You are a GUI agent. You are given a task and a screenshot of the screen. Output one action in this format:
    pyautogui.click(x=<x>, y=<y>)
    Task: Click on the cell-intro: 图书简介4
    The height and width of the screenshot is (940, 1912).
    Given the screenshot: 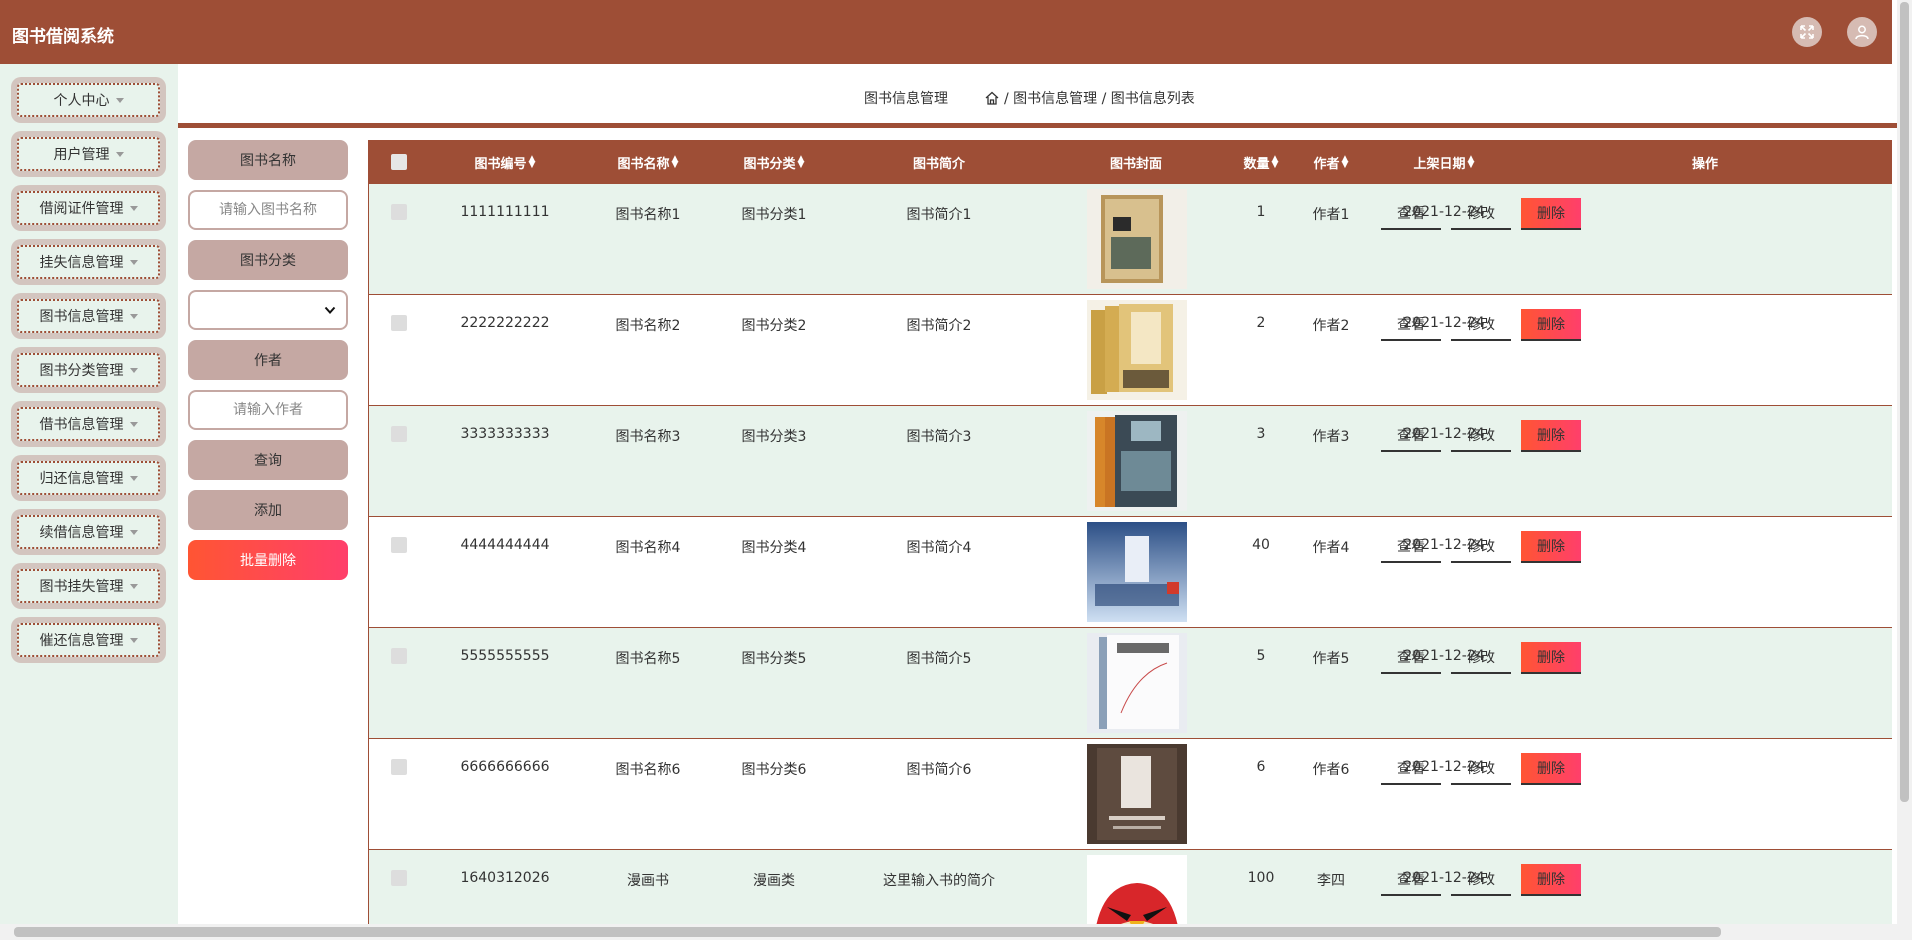 What is the action you would take?
    pyautogui.click(x=939, y=548)
    